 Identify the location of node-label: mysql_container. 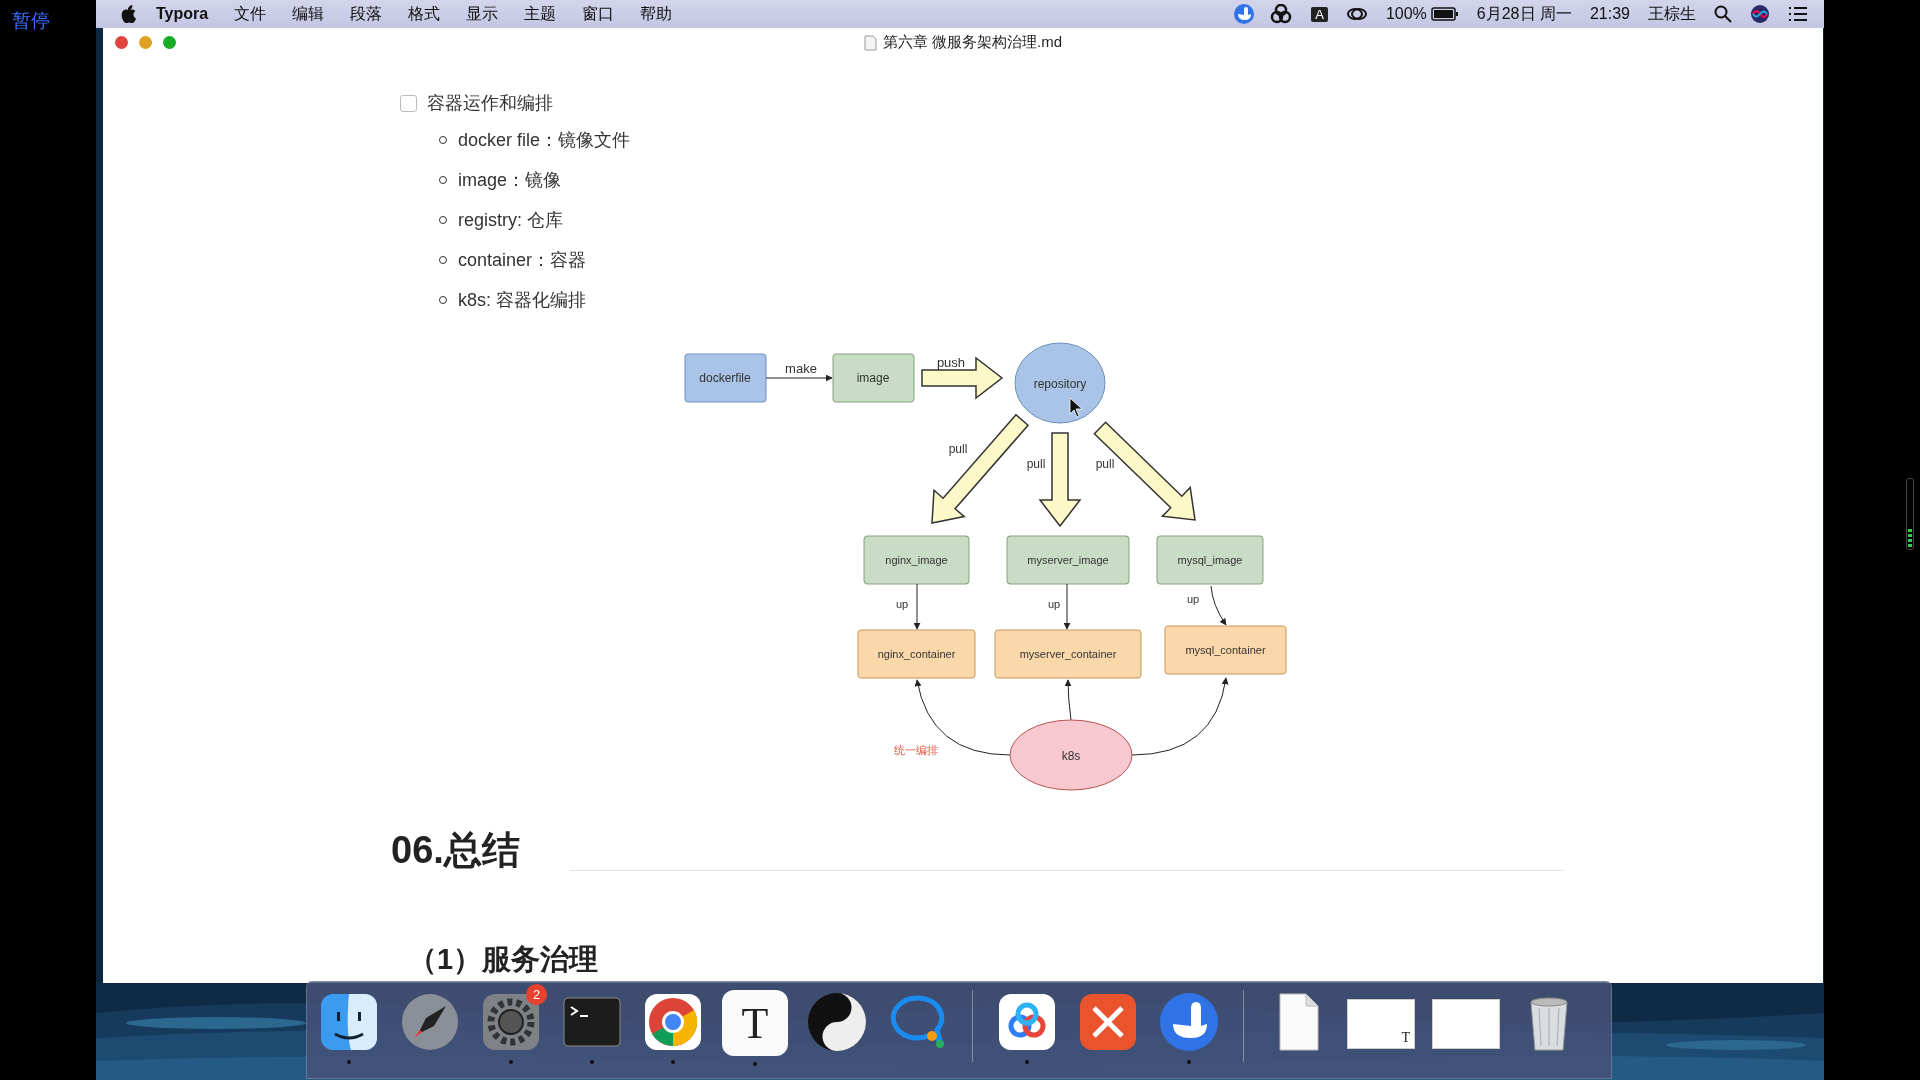
(1225, 650).